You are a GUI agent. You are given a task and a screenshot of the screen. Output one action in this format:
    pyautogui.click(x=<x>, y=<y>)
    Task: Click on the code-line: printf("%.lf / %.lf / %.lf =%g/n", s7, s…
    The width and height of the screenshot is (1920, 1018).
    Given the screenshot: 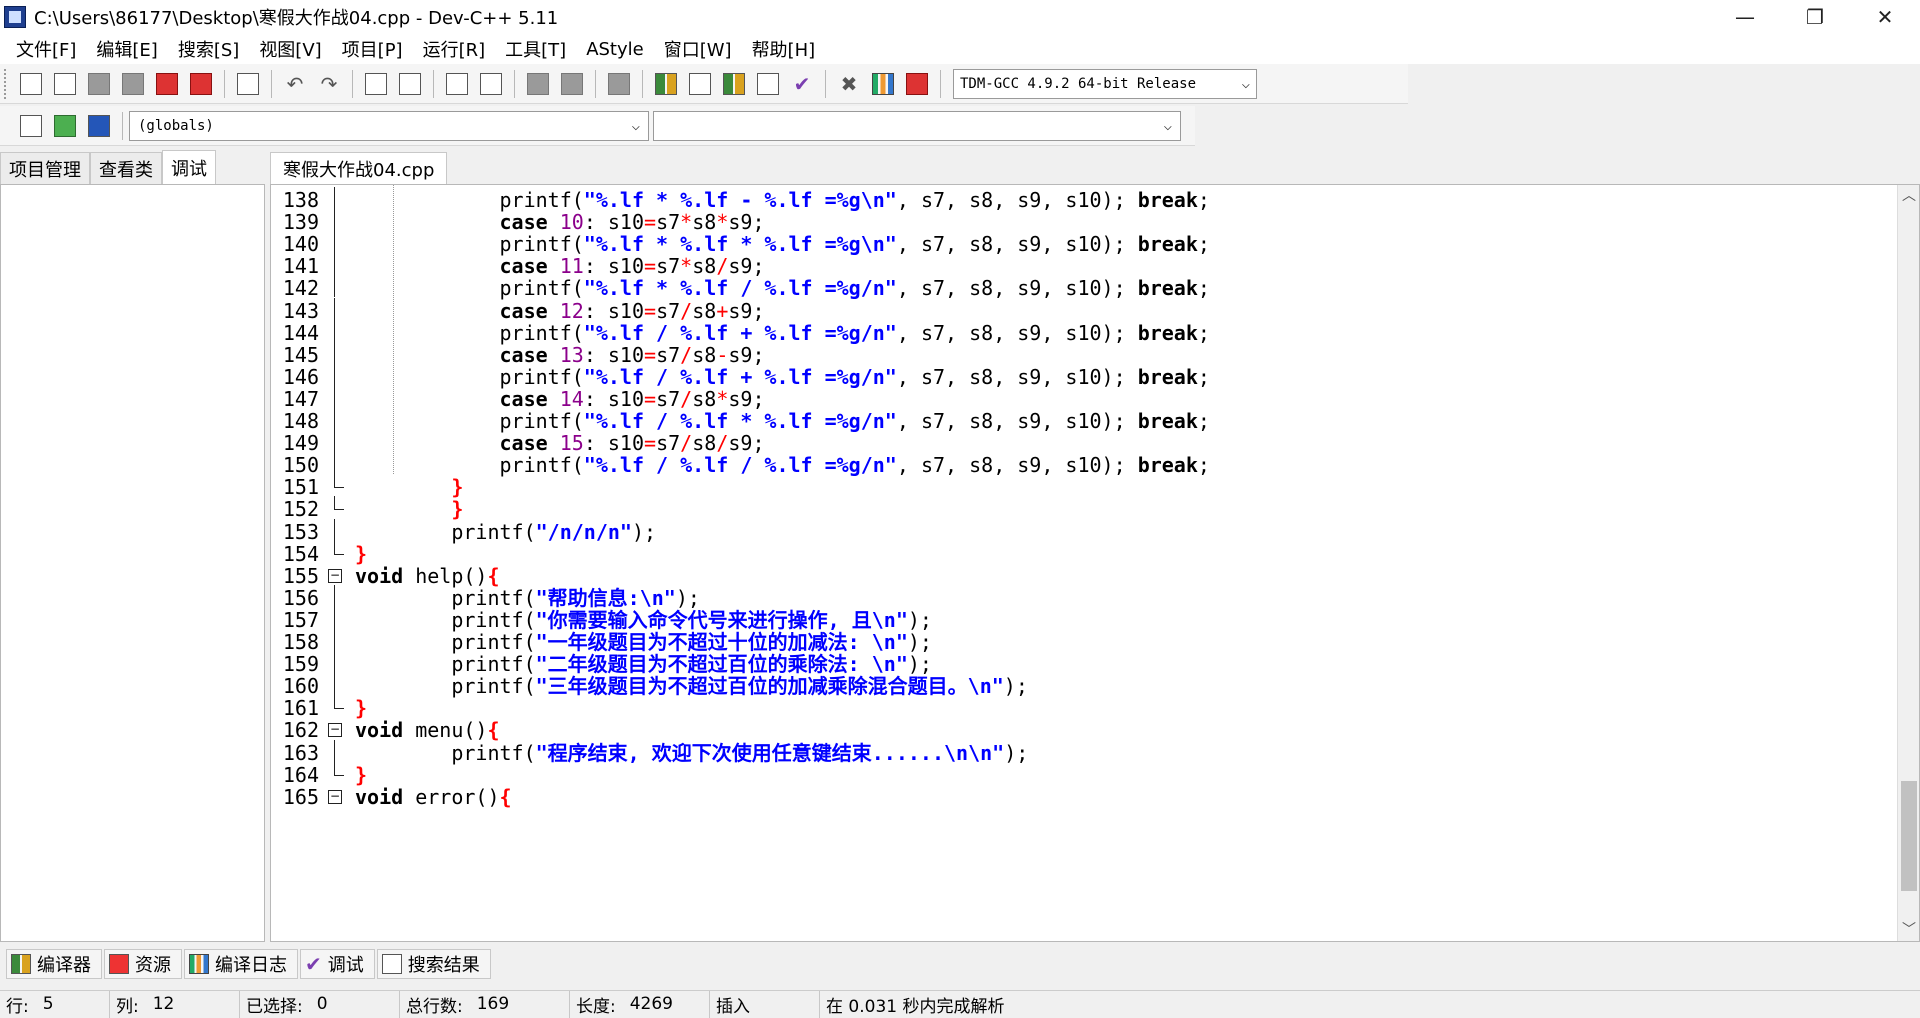 What is the action you would take?
    pyautogui.click(x=782, y=465)
    